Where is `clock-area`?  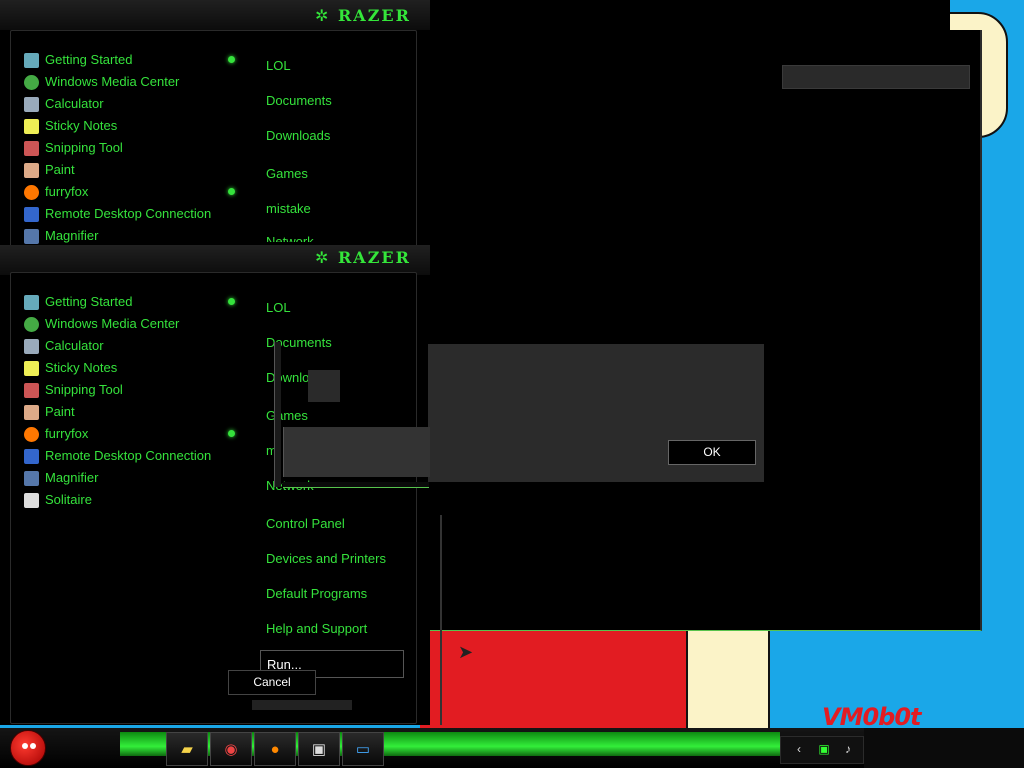 clock-area is located at coordinates (944, 748).